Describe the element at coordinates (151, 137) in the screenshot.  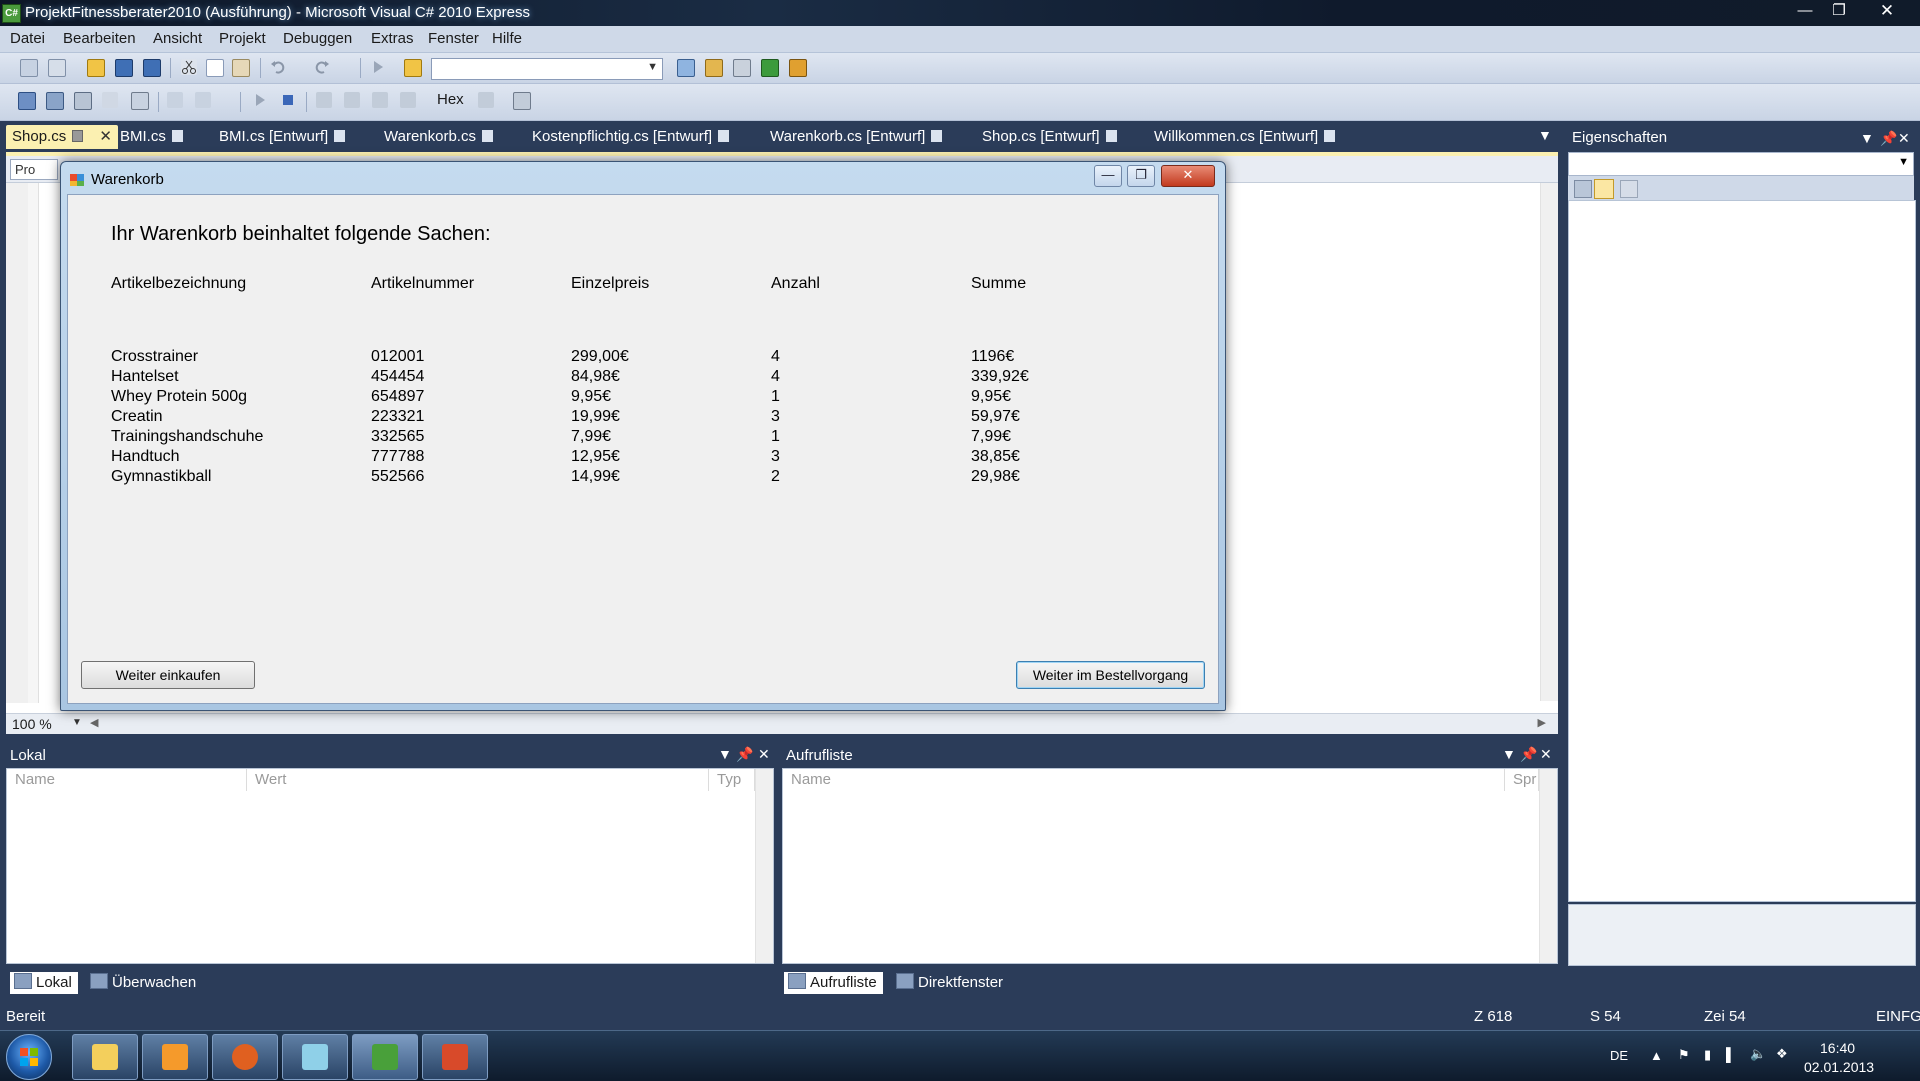
I see `tab-bmi-cs: BMI.cs` at that location.